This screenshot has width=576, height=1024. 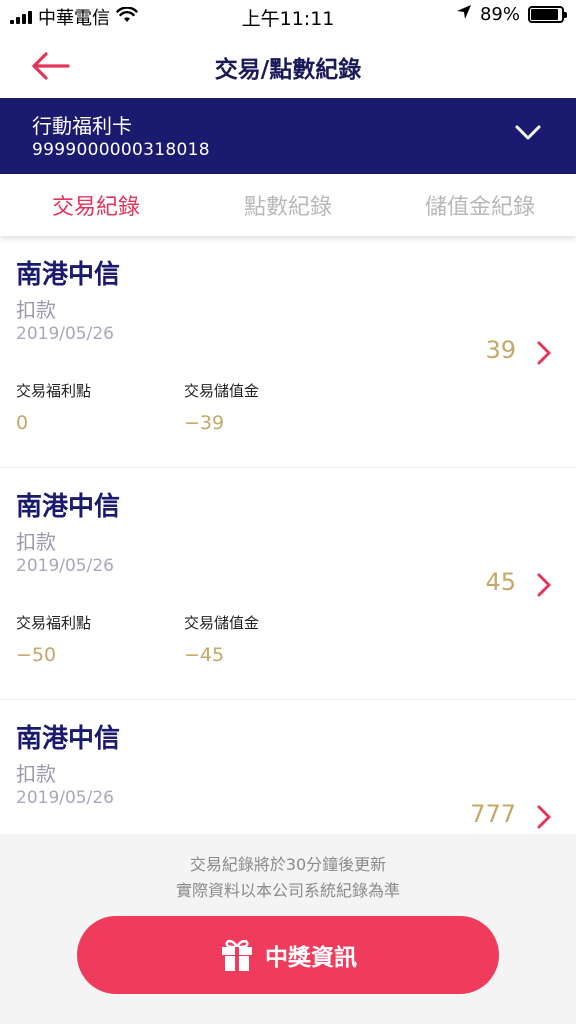 What do you see at coordinates (121, 150) in the screenshot?
I see `card-number: 9999000000318018` at bounding box center [121, 150].